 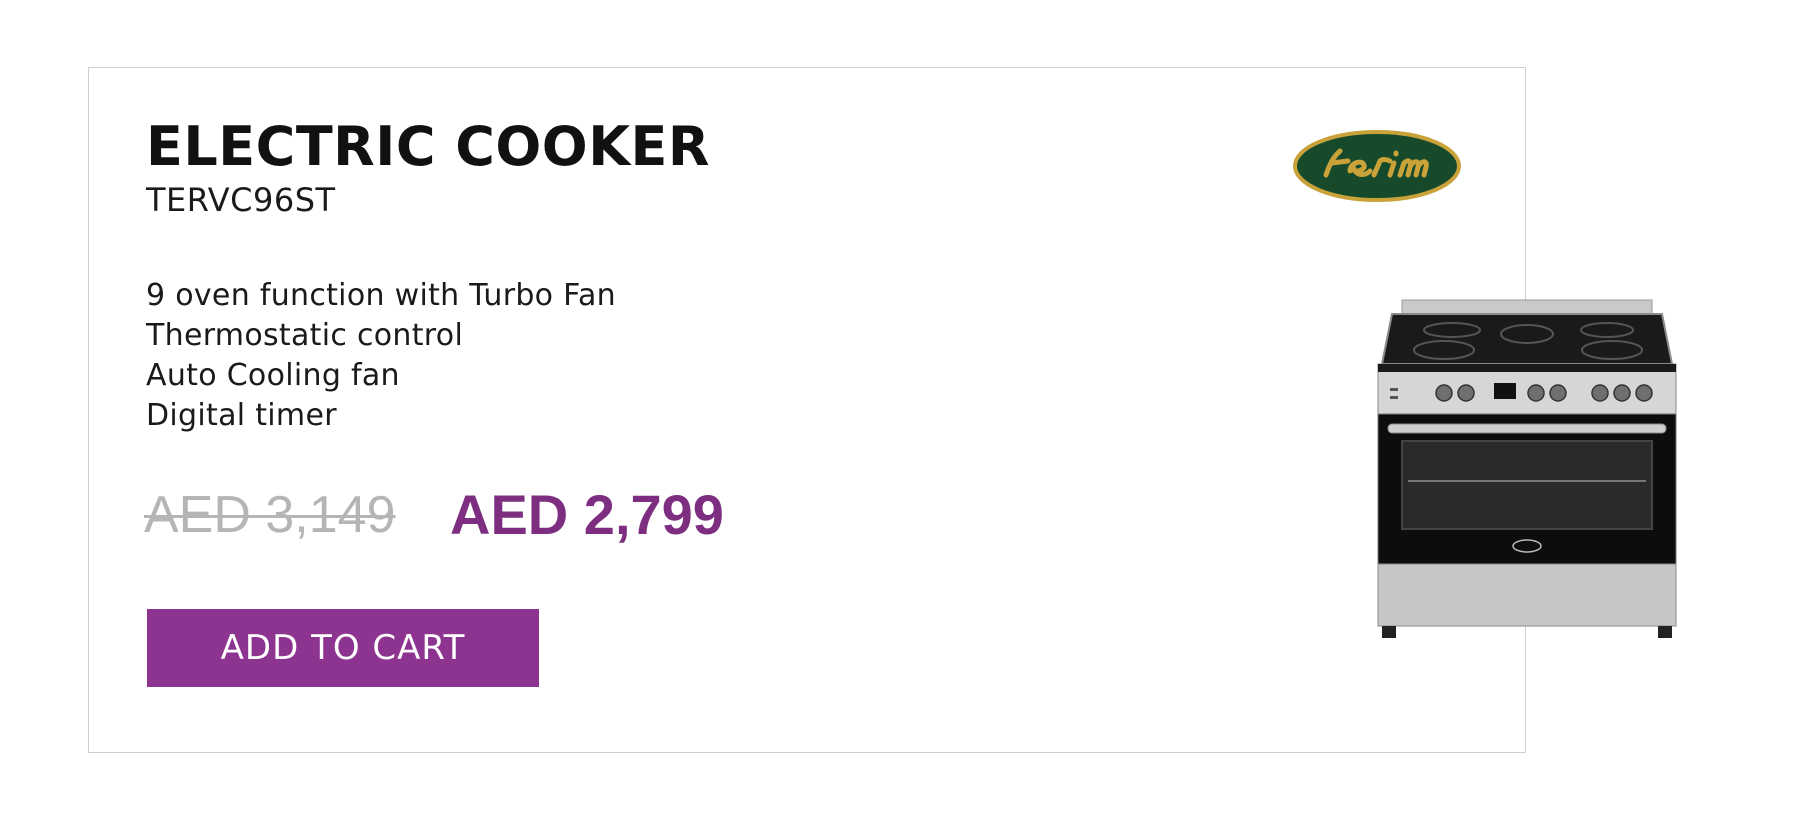 I want to click on product-model: TERVC96ST, so click(x=241, y=200).